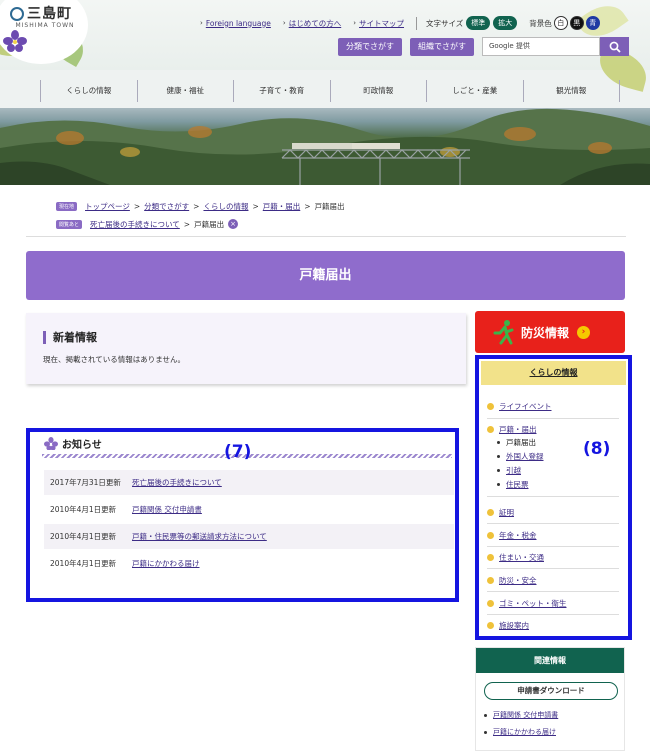  I want to click on related-link: 戸籍にかかわる届け, so click(524, 732).